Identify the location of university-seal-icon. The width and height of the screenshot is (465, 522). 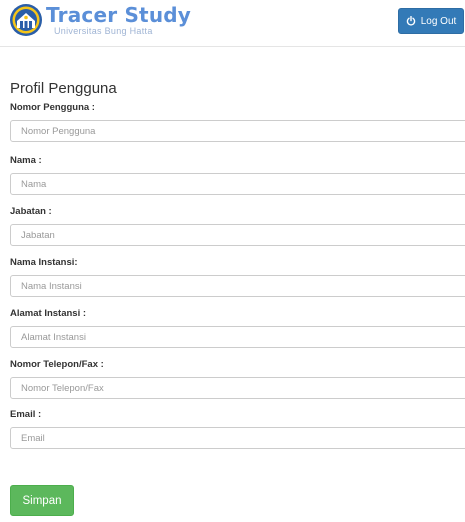
(26, 20).